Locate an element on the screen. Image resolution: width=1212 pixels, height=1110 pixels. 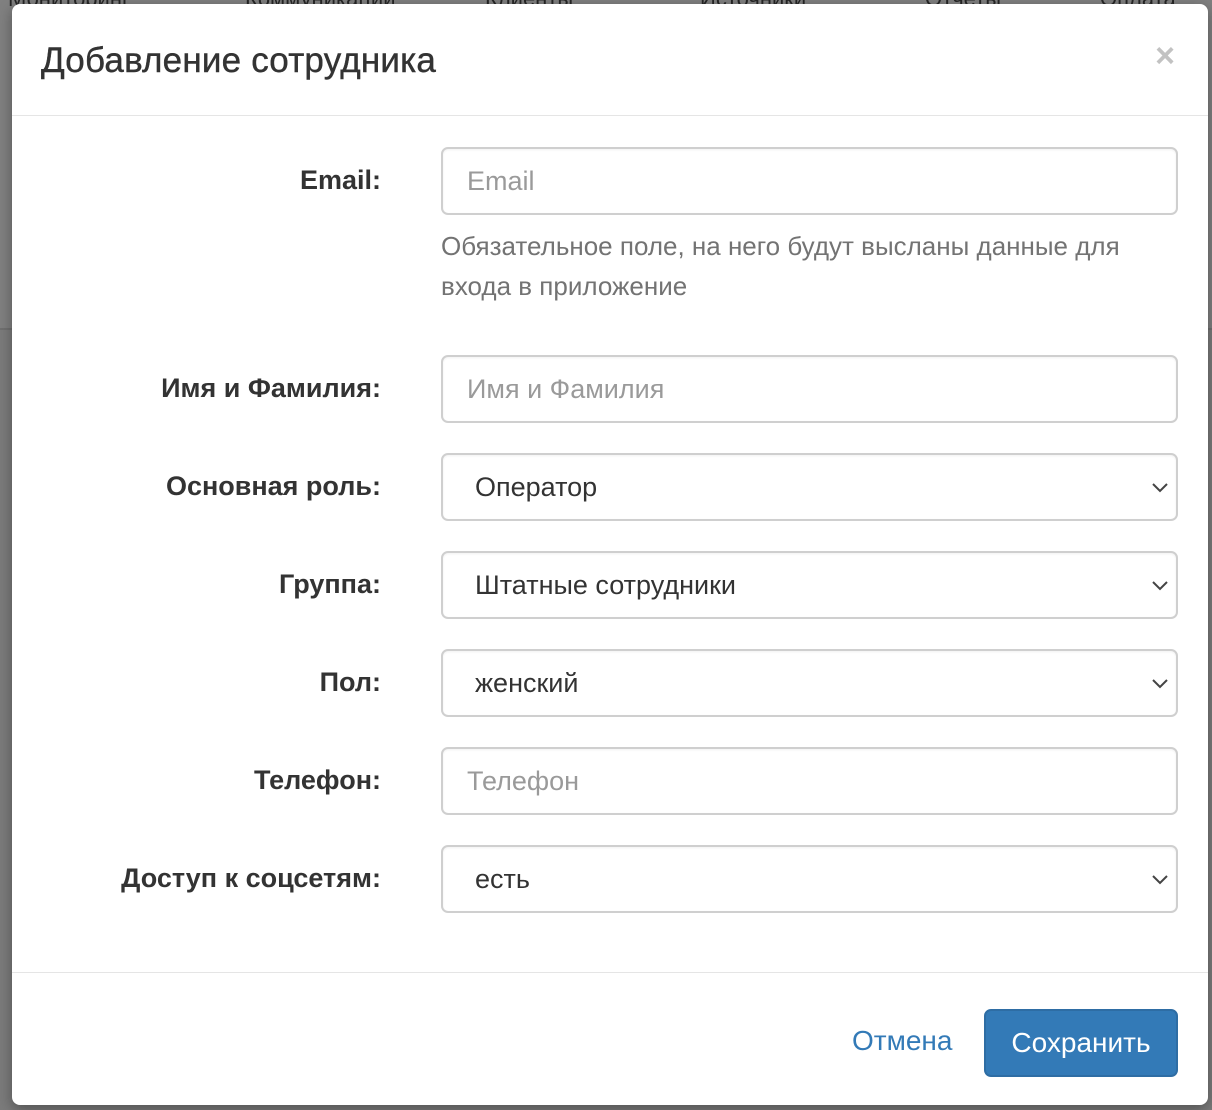
gender-select: женский is located at coordinates (809, 683).